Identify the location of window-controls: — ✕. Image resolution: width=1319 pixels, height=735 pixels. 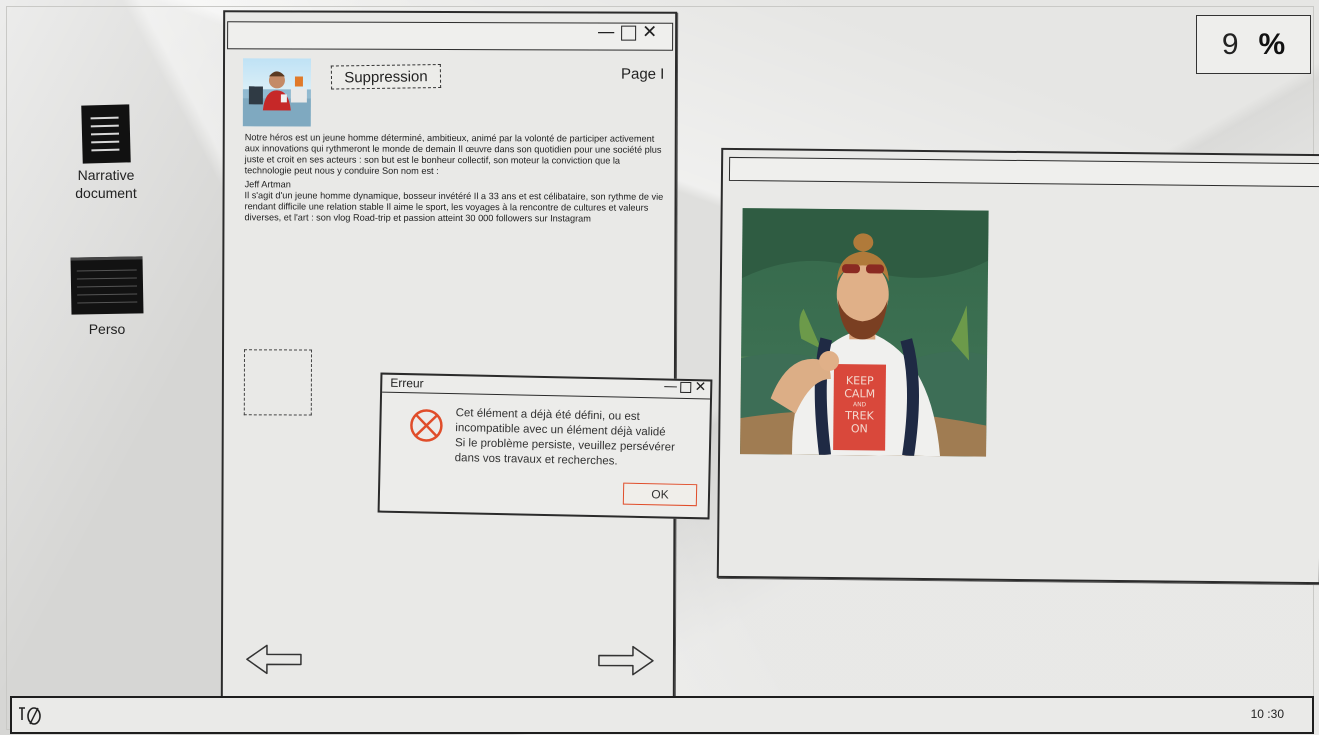
(627, 32).